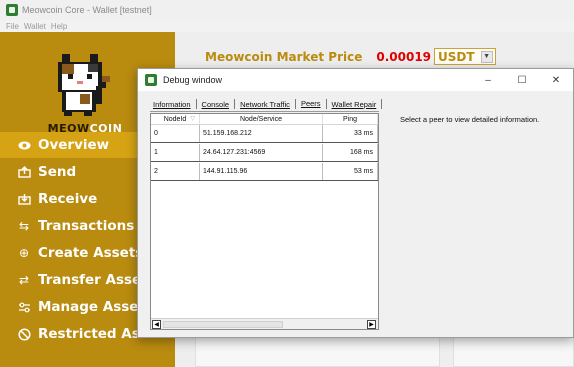 The image size is (574, 367). Describe the element at coordinates (175, 171) in the screenshot. I see `peer-nodeid: 2` at that location.